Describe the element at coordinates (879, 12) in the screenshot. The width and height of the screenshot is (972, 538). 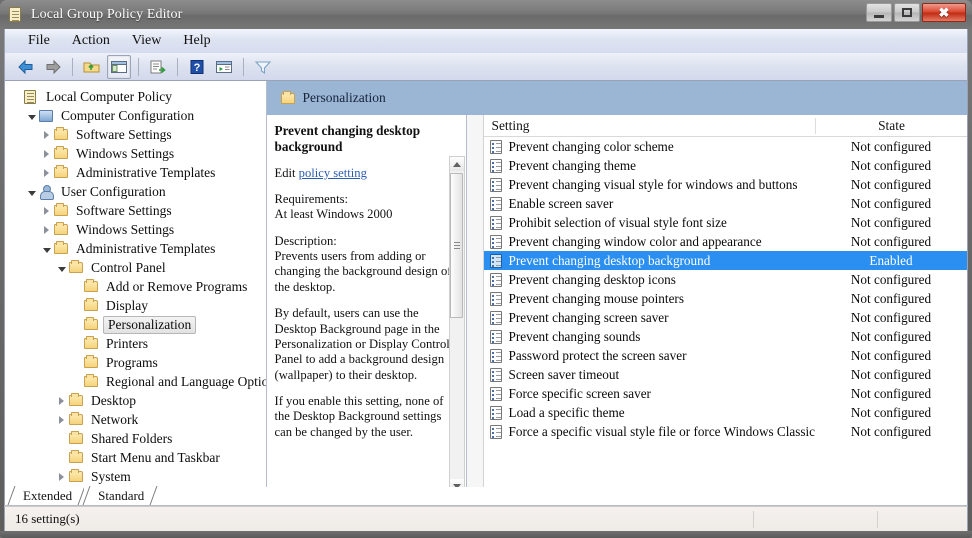
I see `minimize-button` at that location.